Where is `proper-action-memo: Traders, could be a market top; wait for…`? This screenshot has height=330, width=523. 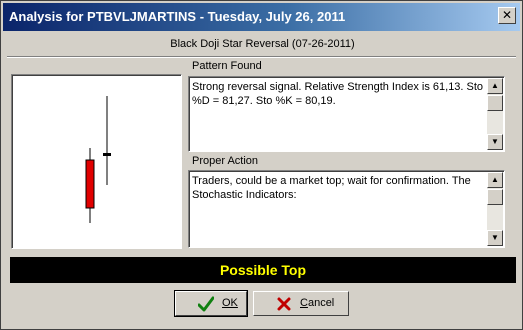 proper-action-memo: Traders, could be a market top; wait for… is located at coordinates (346, 209).